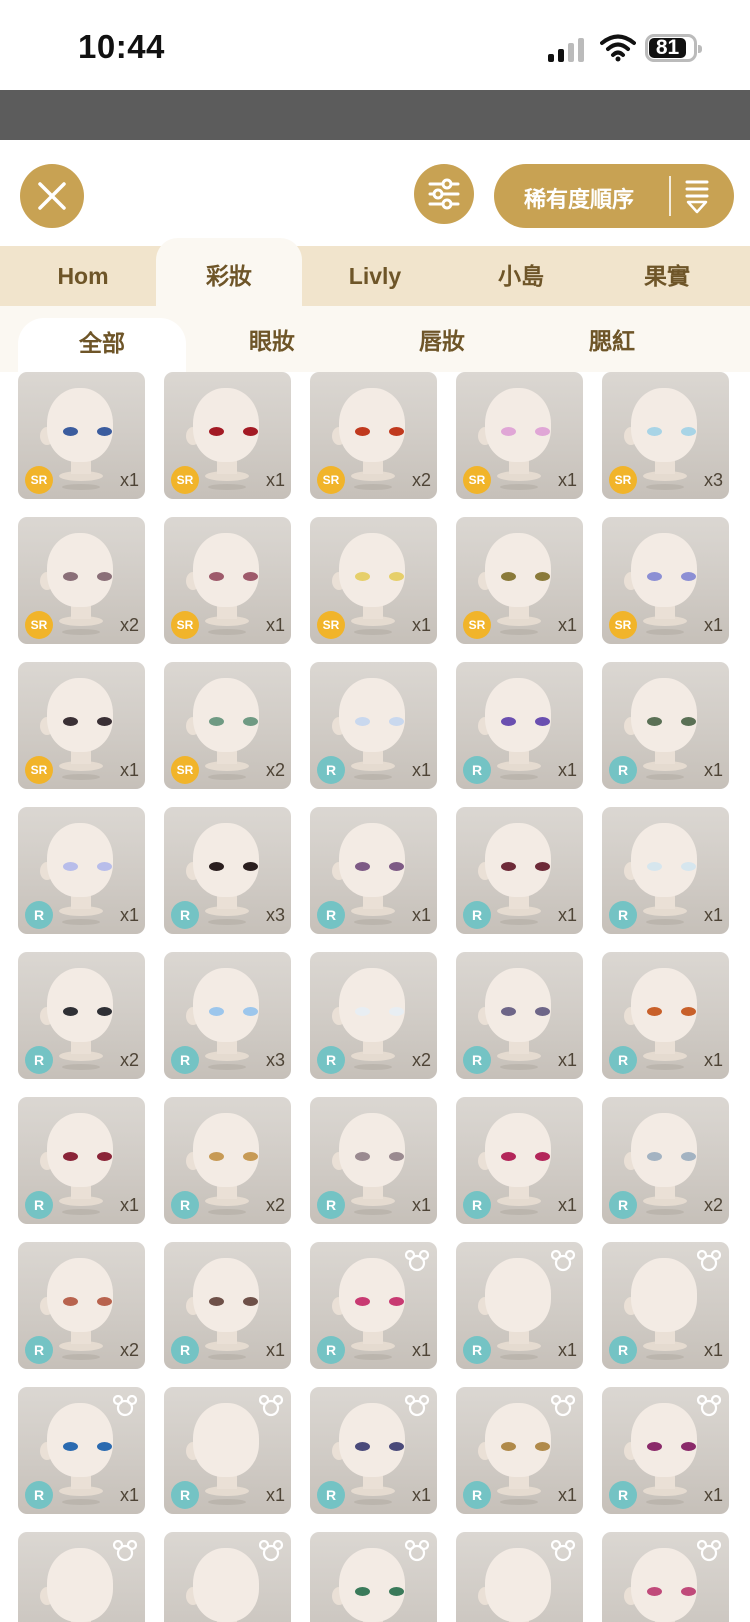 Image resolution: width=750 pixels, height=1622 pixels. I want to click on close-button, so click(52, 196).